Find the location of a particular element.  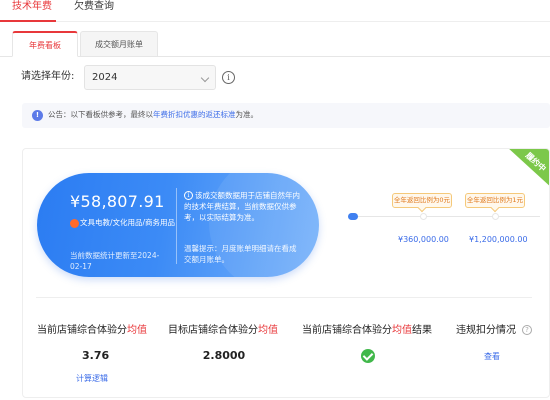

update-note: 当前数据统计更新至2024-02-17 is located at coordinates (115, 261).